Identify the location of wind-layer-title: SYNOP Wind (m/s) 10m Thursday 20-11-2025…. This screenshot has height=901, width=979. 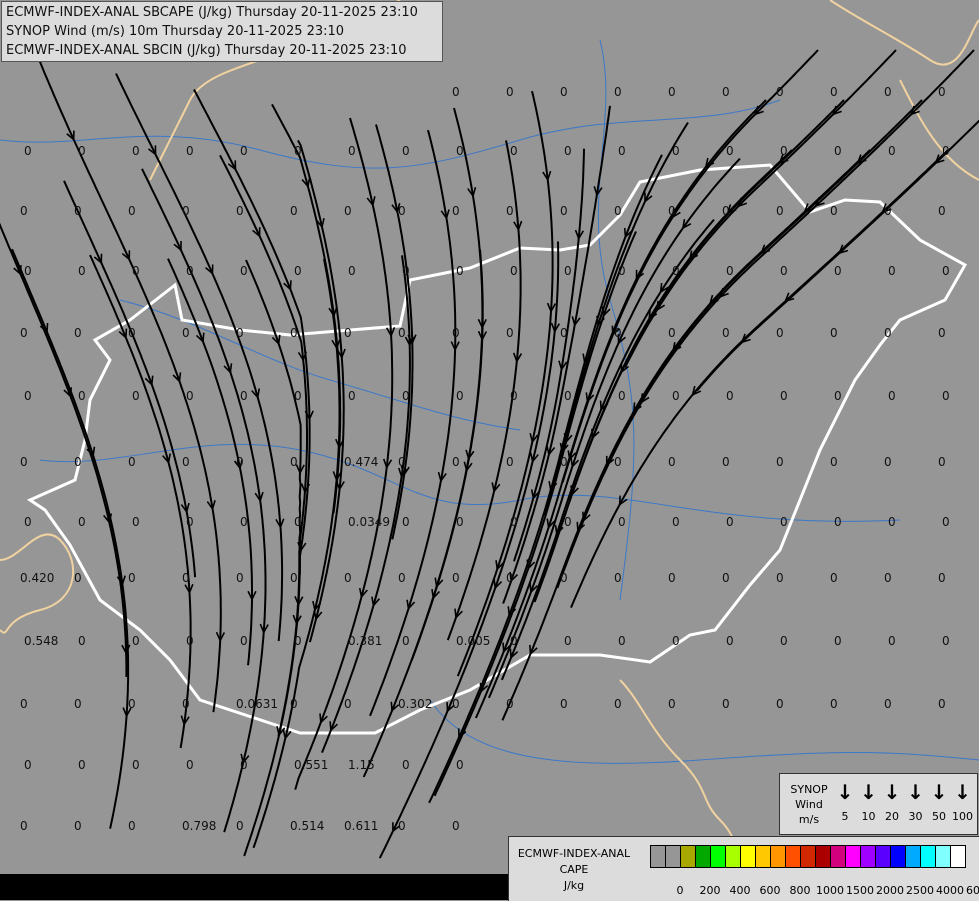
(175, 31).